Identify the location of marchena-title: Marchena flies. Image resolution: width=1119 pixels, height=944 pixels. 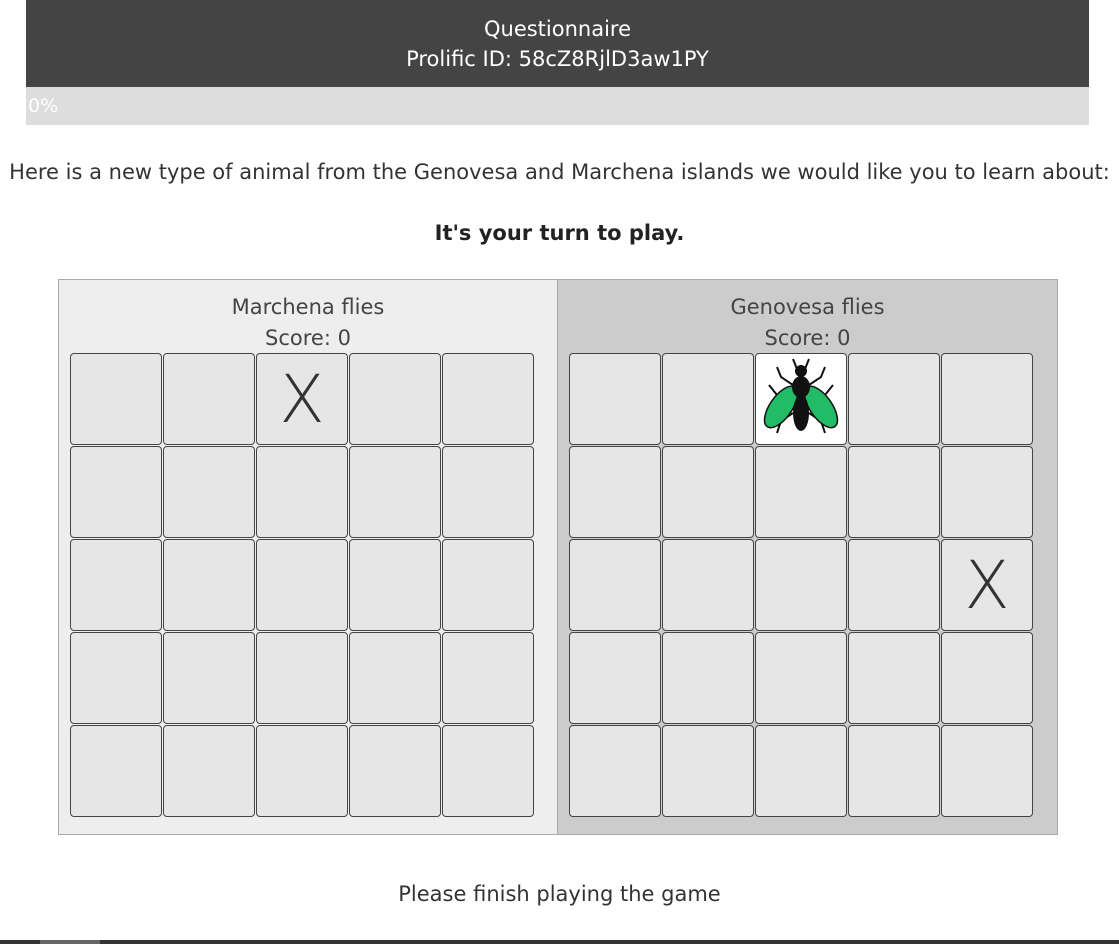
(308, 307).